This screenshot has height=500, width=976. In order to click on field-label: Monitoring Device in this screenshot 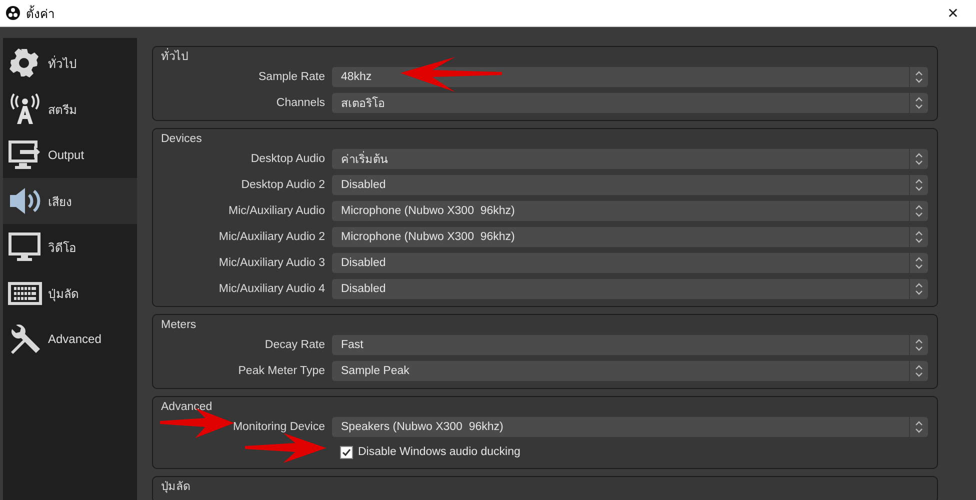, I will do `click(278, 427)`.